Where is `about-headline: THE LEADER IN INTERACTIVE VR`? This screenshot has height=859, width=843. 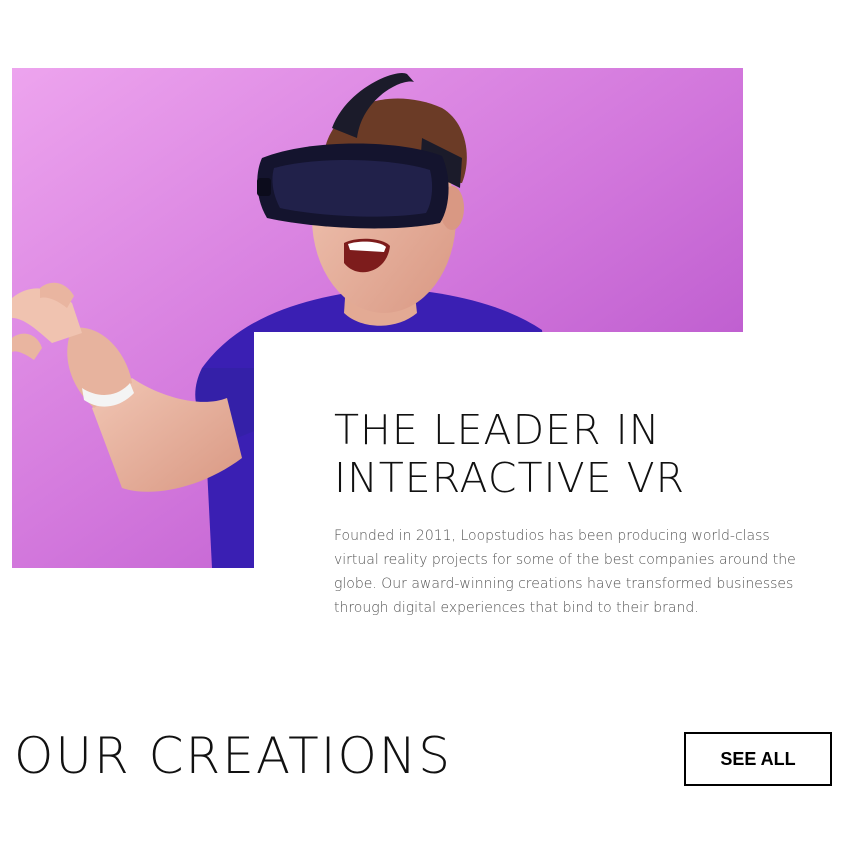 about-headline: THE LEADER IN INTERACTIVE VR is located at coordinates (574, 454).